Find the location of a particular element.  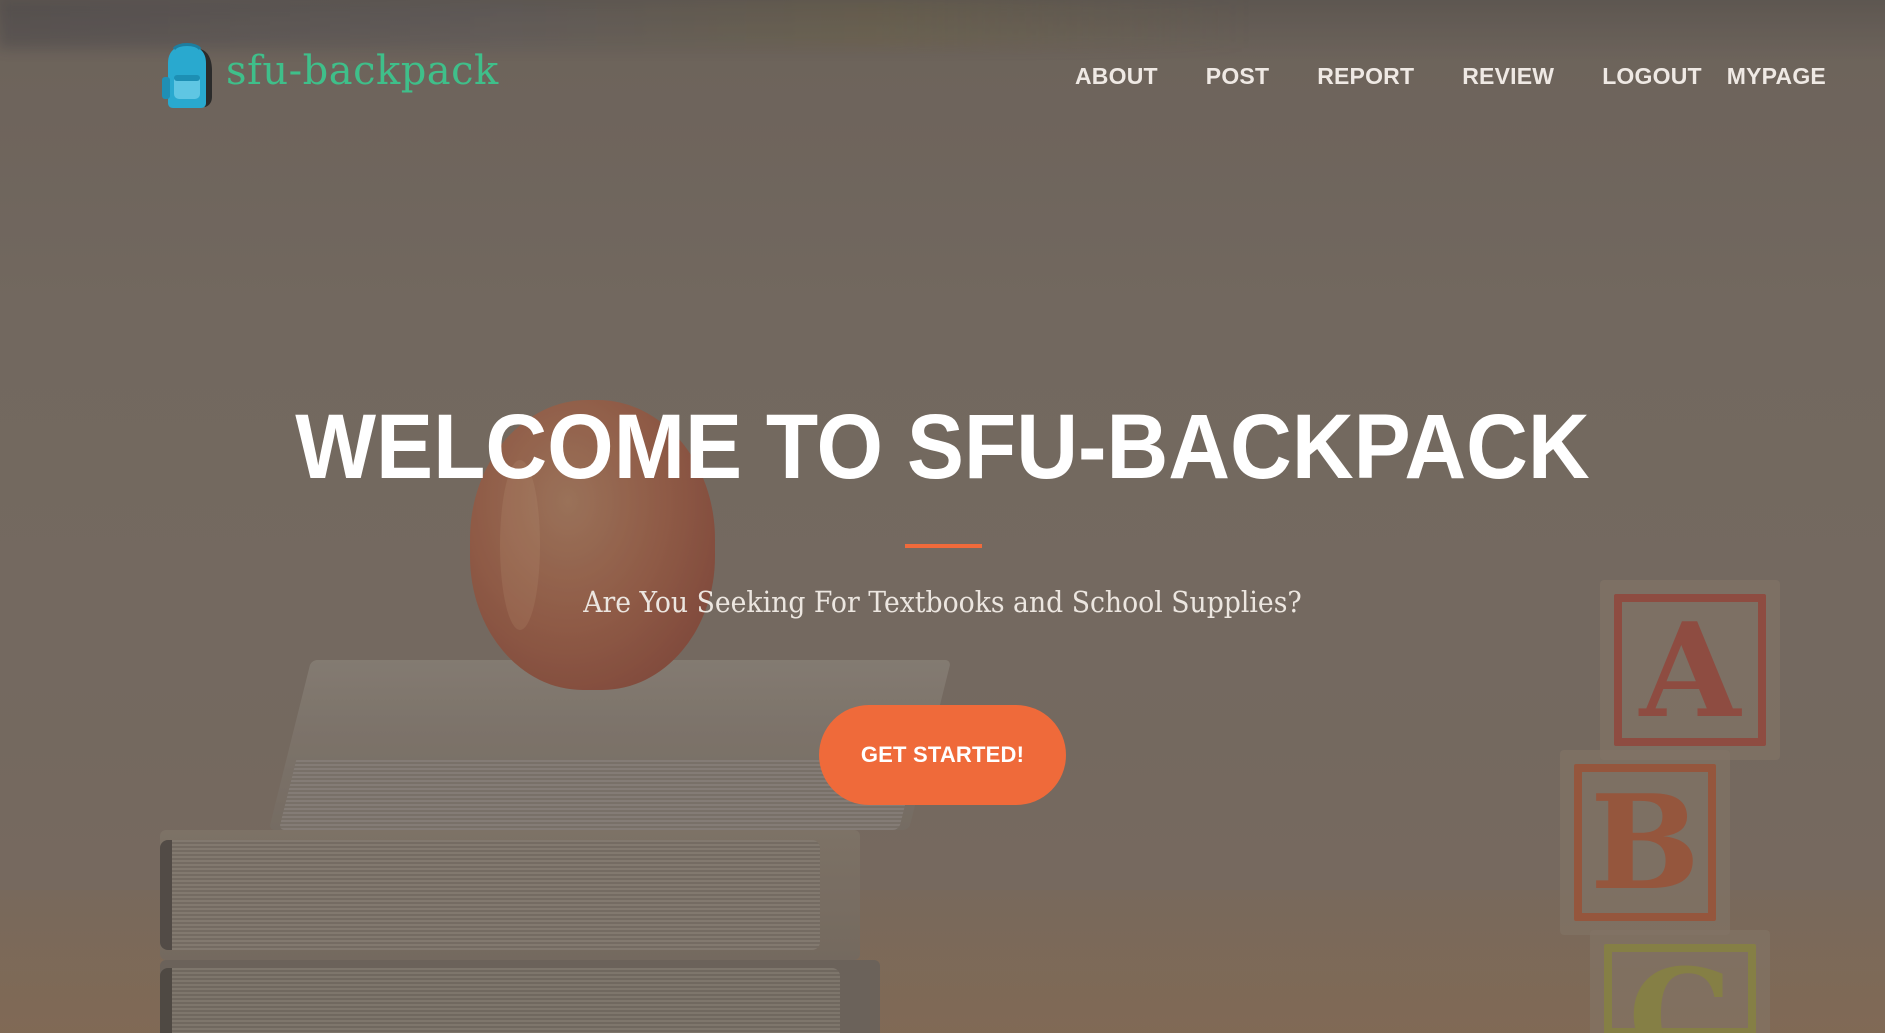

nav-link-review: REVIEW is located at coordinates (1508, 76).